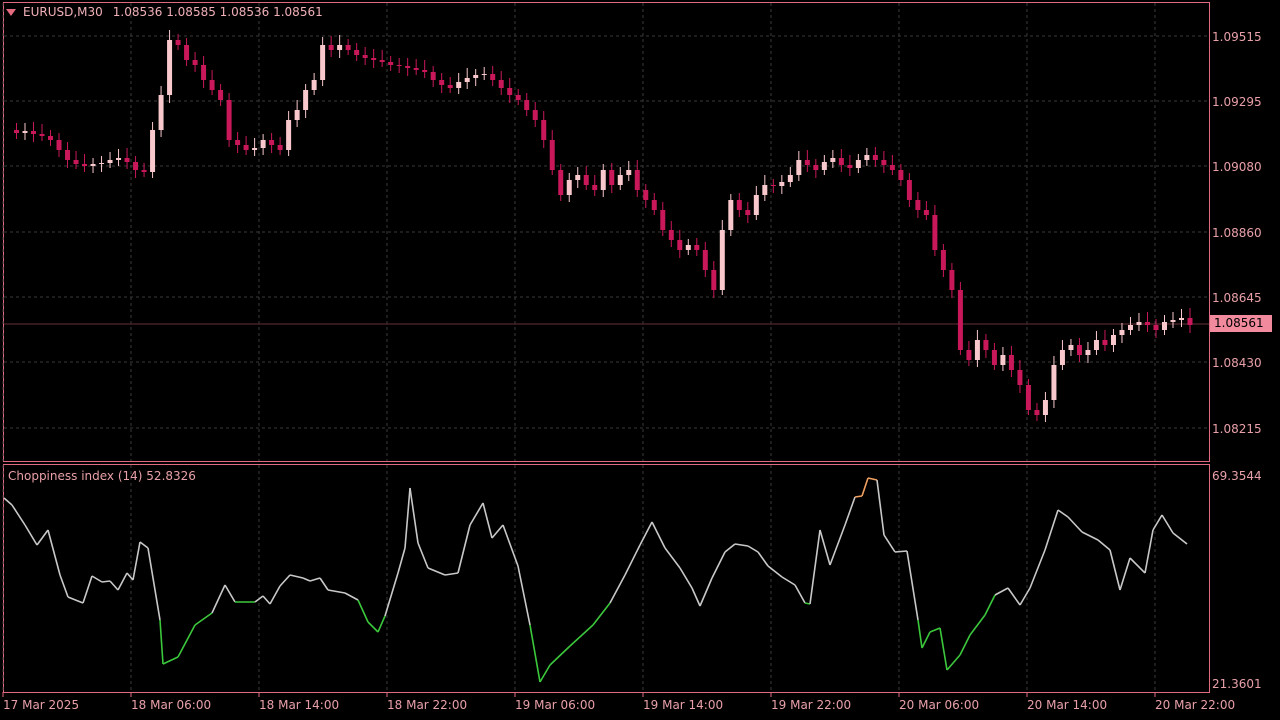 The height and width of the screenshot is (720, 1280). Describe the element at coordinates (555, 705) in the screenshot. I see `time-label-5: 19 Mar 06:00` at that location.